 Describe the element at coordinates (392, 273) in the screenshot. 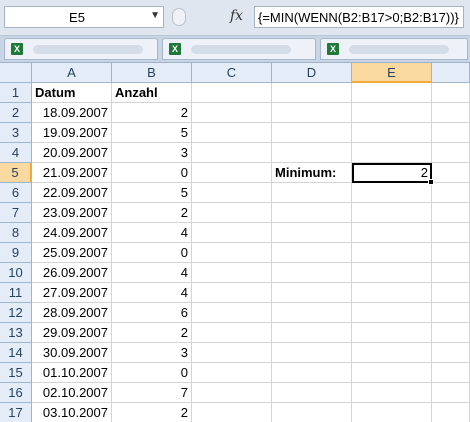

I see `cell-e10` at that location.